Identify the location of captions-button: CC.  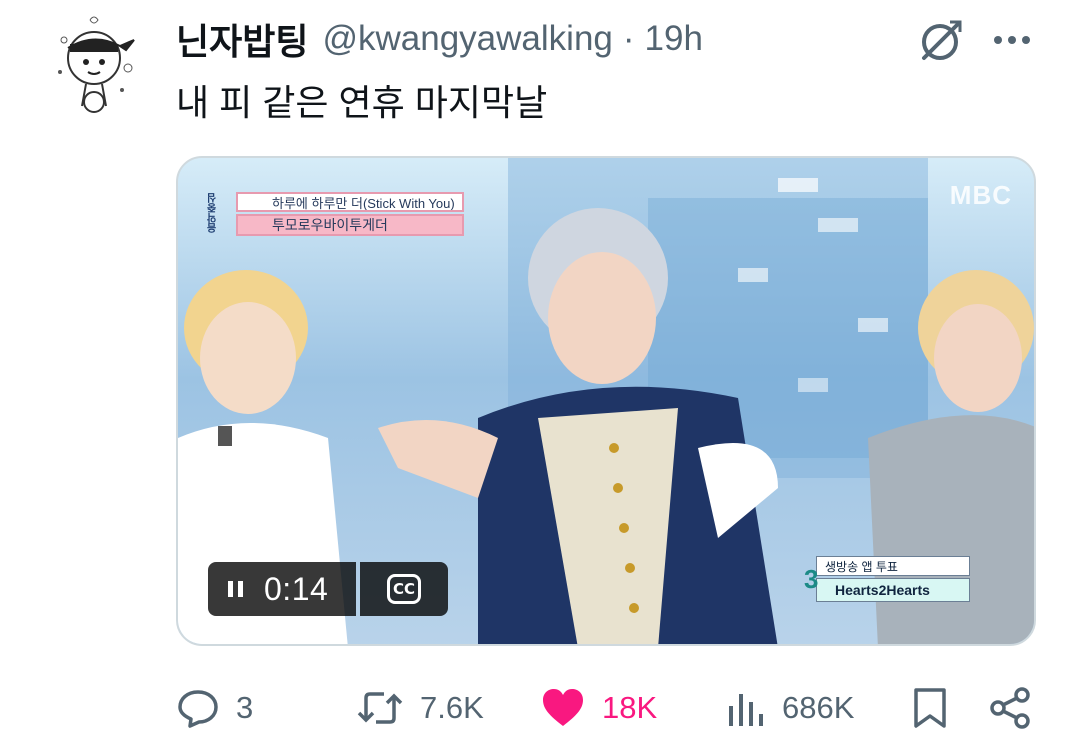
(404, 589).